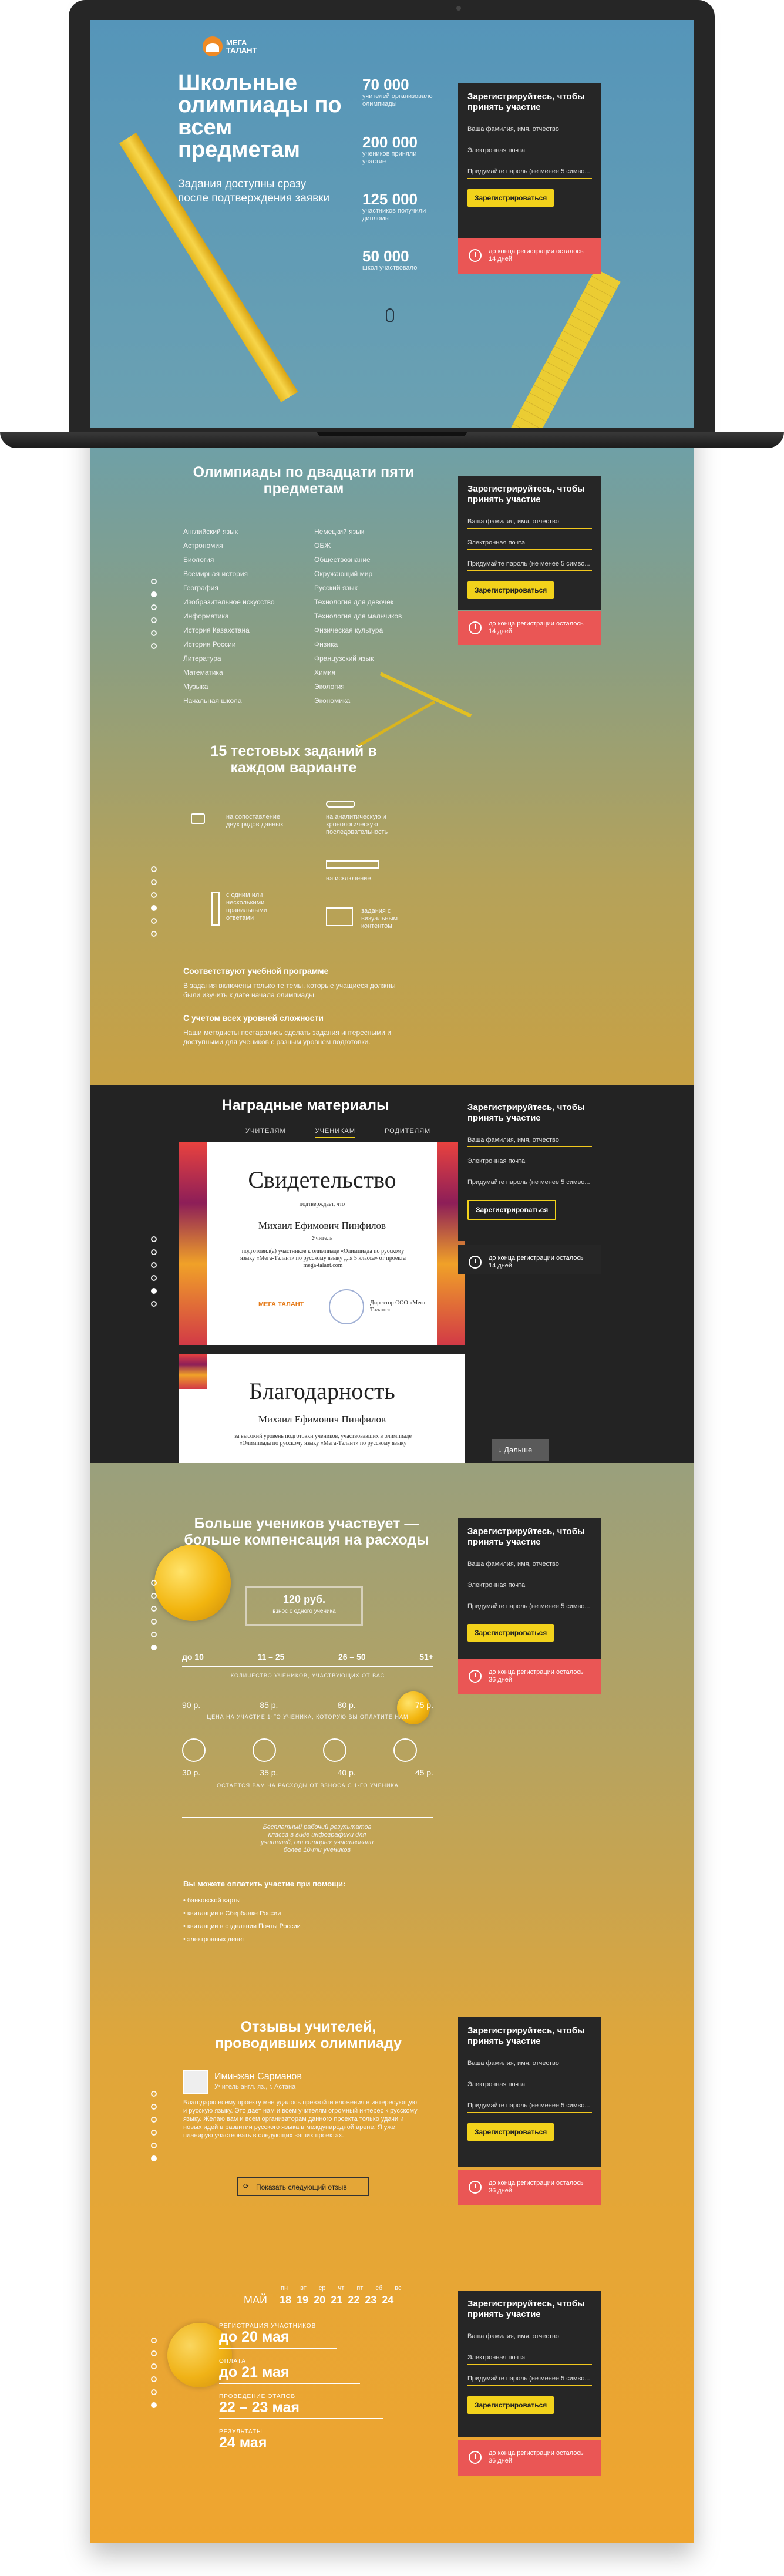 Image resolution: width=784 pixels, height=2576 pixels. I want to click on laptop-notch, so click(392, 434).